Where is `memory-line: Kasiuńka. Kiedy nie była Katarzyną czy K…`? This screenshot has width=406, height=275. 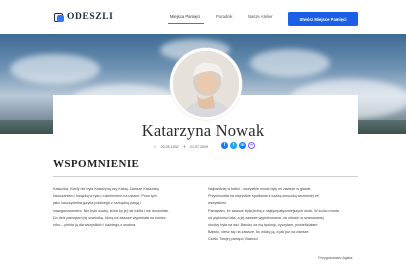
memory-line: Kasiuńka. Kiedy nie była Katarzyną czy K… is located at coordinates (106, 189).